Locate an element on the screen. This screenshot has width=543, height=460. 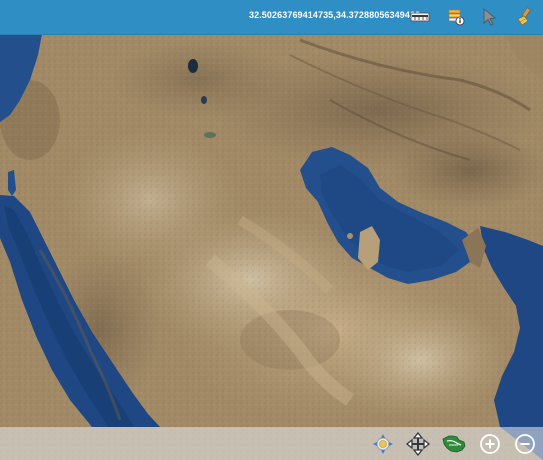
zoom-in-button is located at coordinates (490, 444).